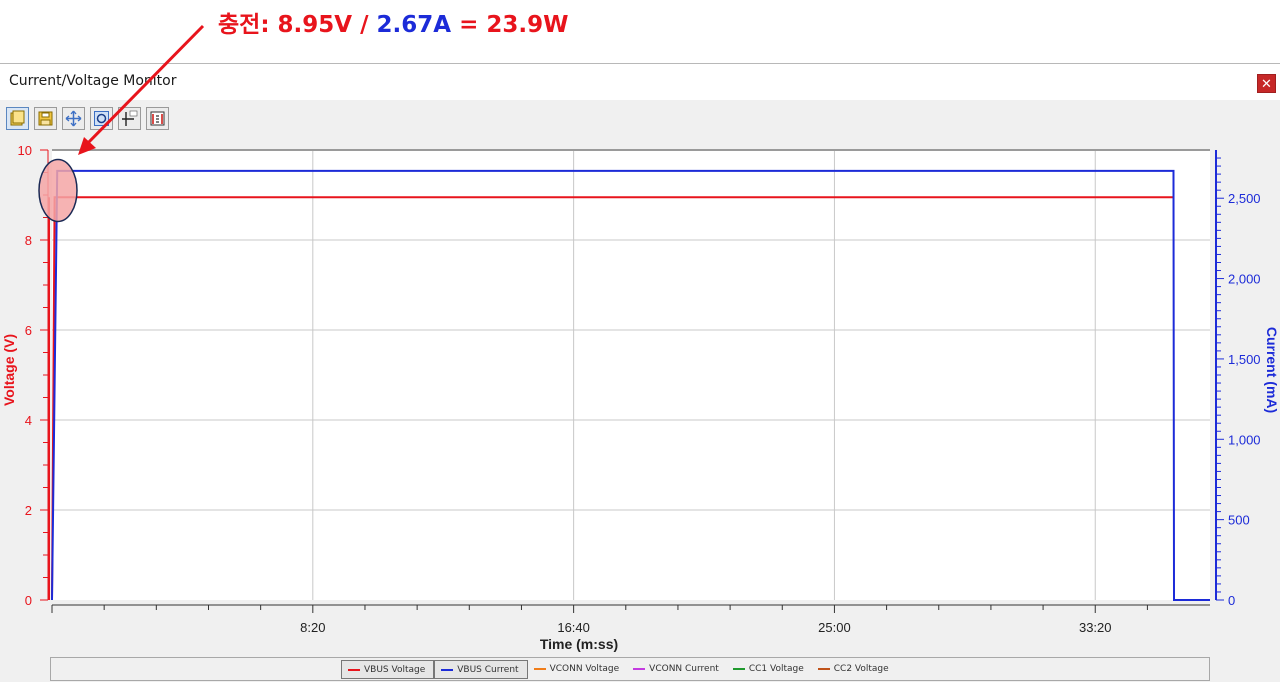 The height and width of the screenshot is (686, 1280). Describe the element at coordinates (58, 190) in the screenshot. I see `highlight-ellipse` at that location.